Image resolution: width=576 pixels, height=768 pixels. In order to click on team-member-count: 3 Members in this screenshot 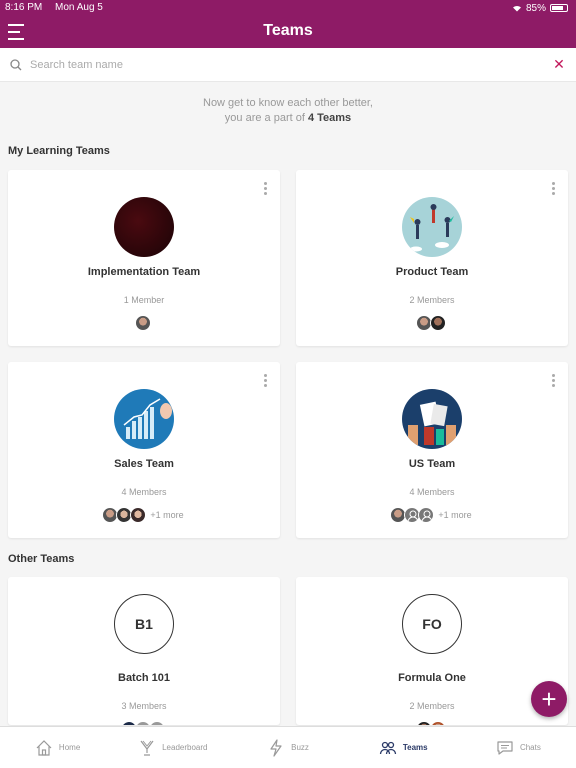, I will do `click(144, 706)`.